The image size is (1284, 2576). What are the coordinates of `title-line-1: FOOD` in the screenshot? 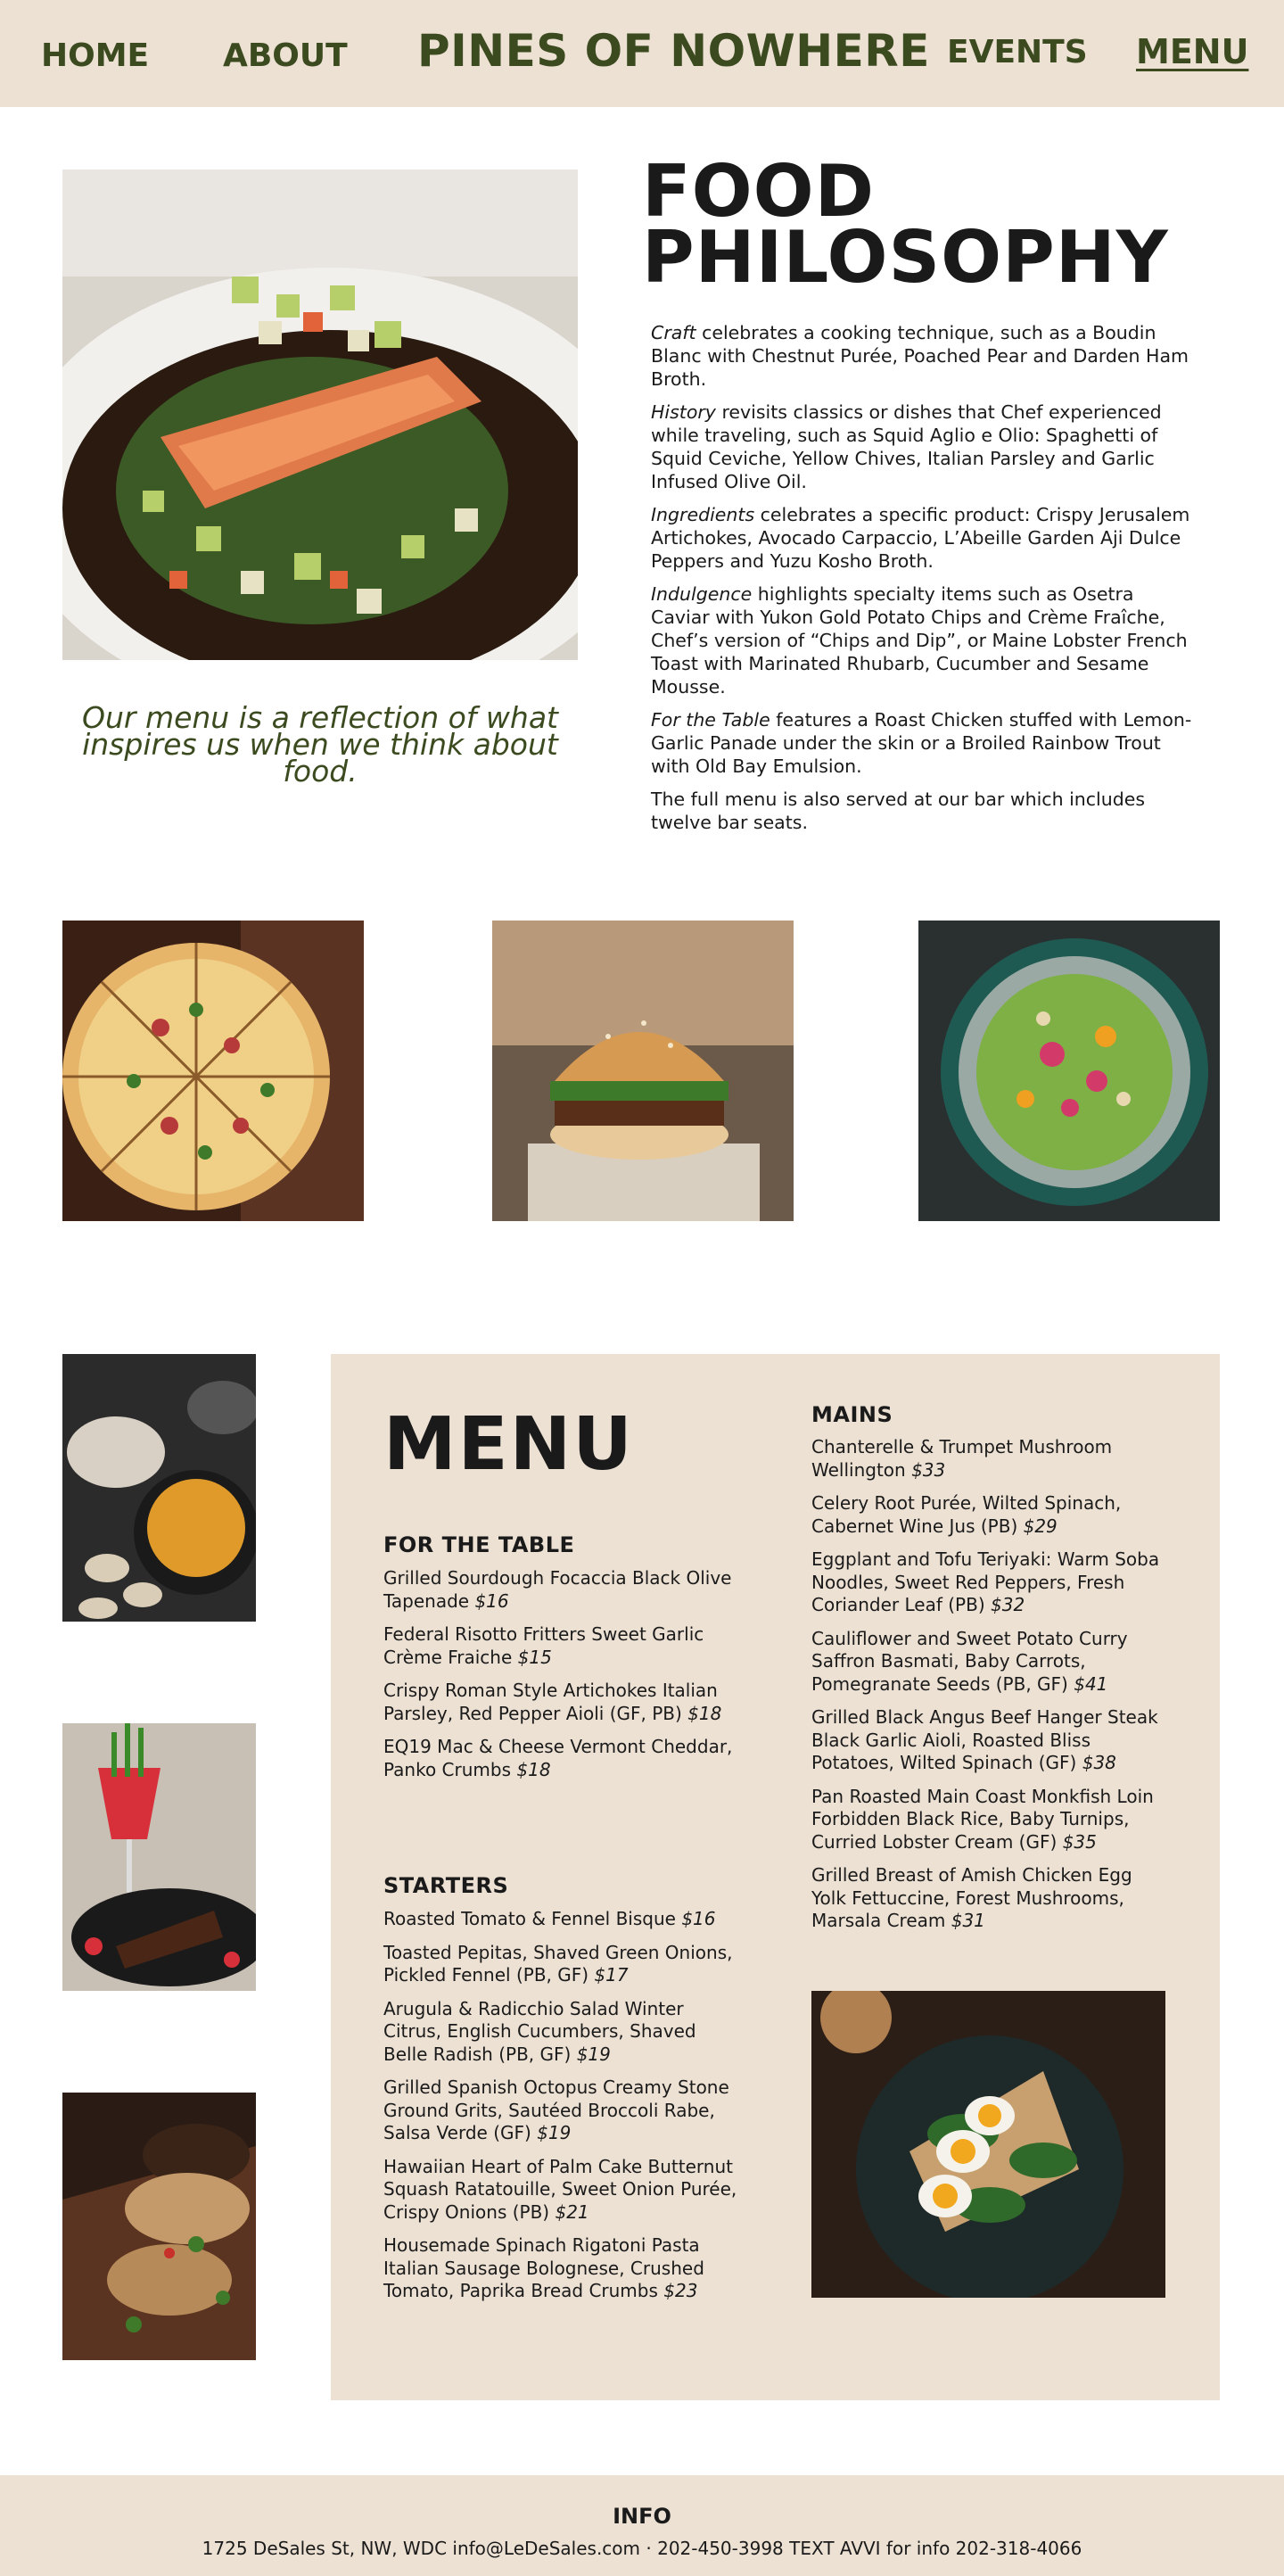 It's located at (759, 191).